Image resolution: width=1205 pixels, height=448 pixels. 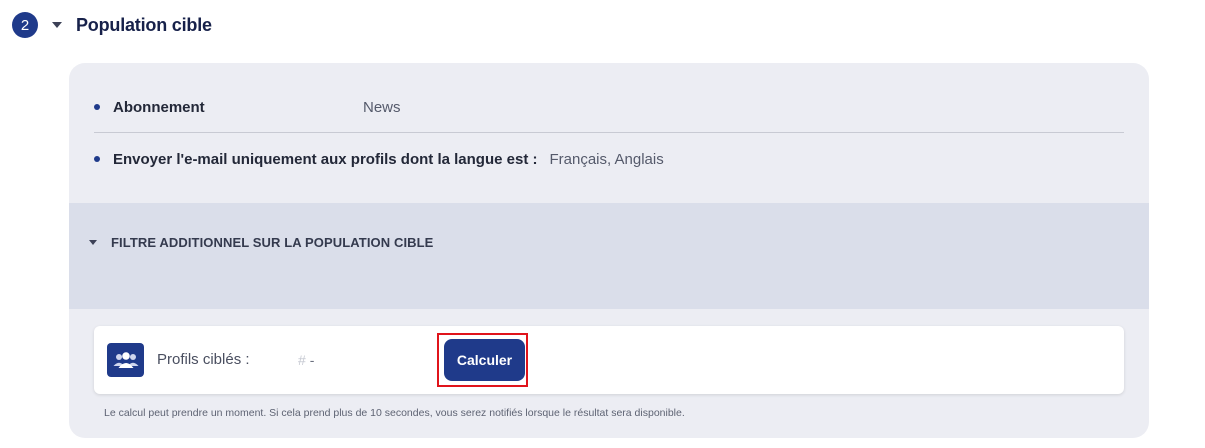 I want to click on targeted-profiles-label: Profils ciblés :, so click(x=203, y=359).